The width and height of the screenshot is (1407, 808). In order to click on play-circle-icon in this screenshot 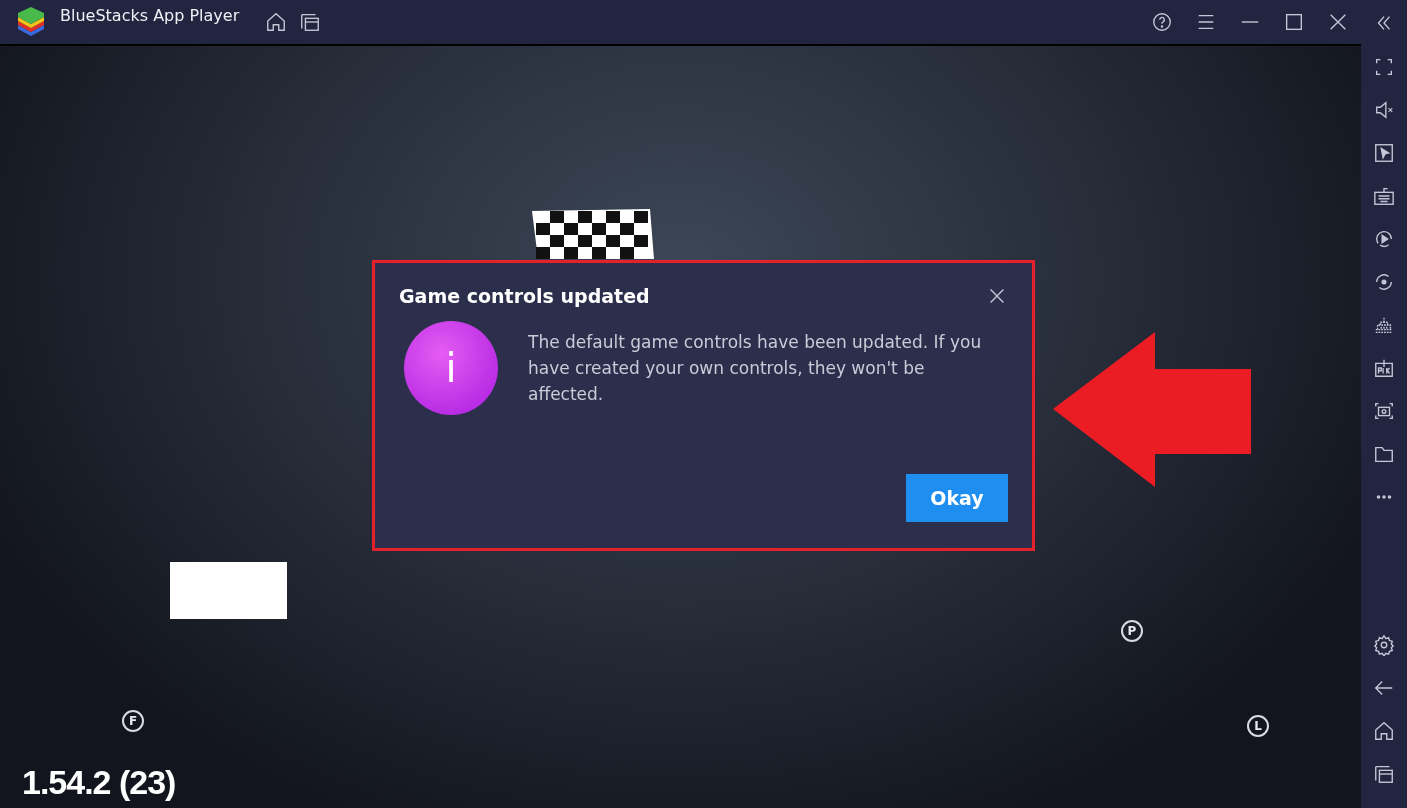, I will do `click(1384, 239)`.